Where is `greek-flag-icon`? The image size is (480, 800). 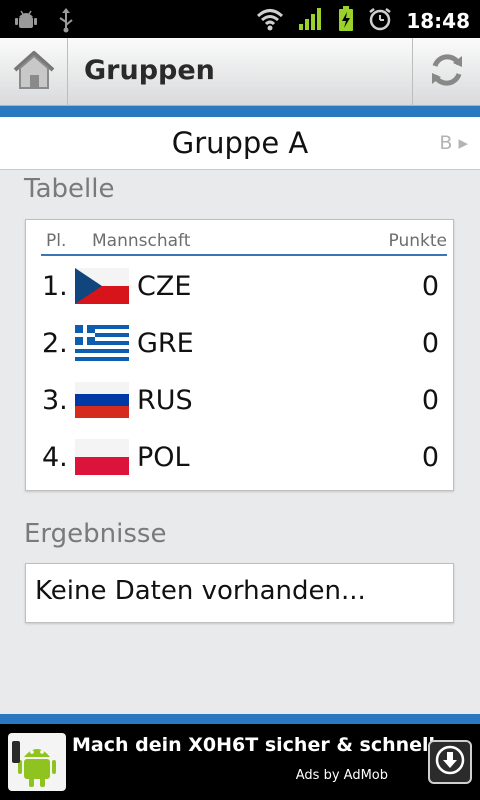 greek-flag-icon is located at coordinates (102, 343).